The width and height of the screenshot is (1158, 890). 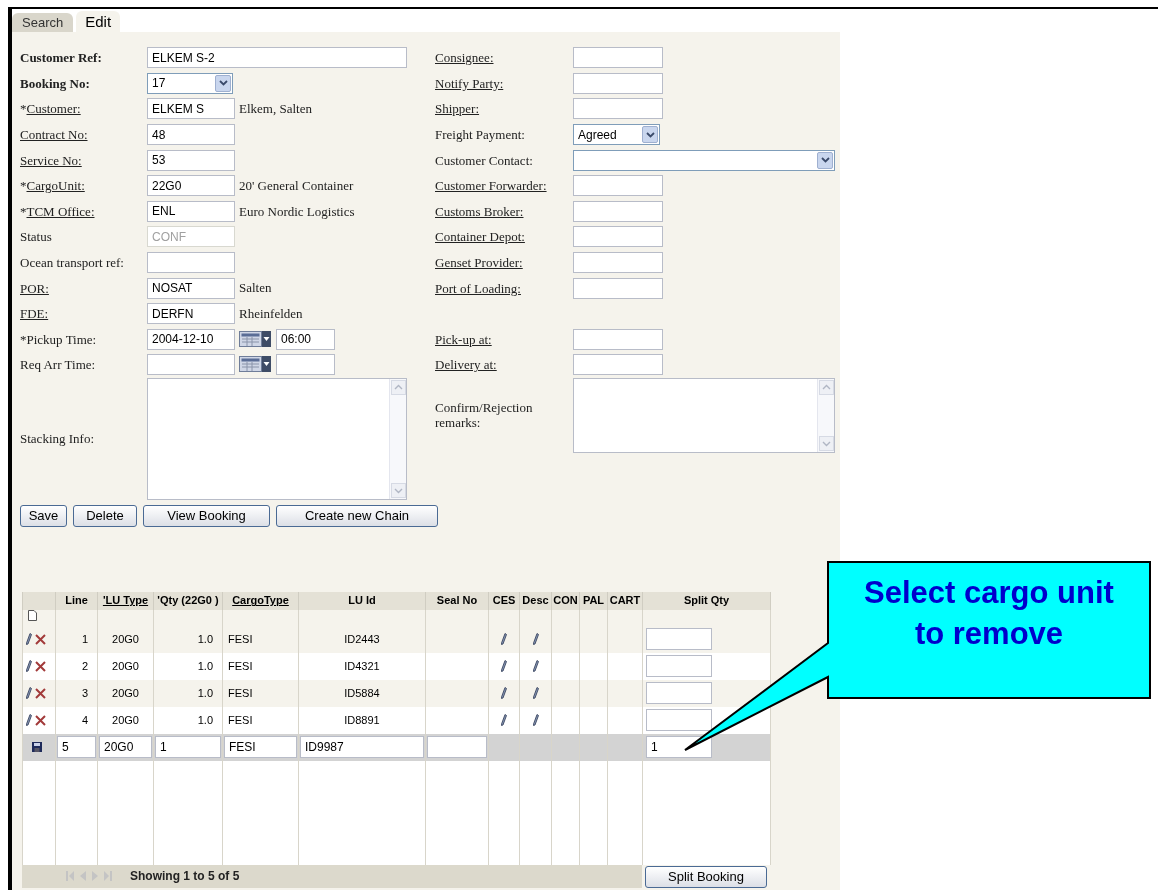 What do you see at coordinates (95, 876) in the screenshot?
I see `next-page-icon` at bounding box center [95, 876].